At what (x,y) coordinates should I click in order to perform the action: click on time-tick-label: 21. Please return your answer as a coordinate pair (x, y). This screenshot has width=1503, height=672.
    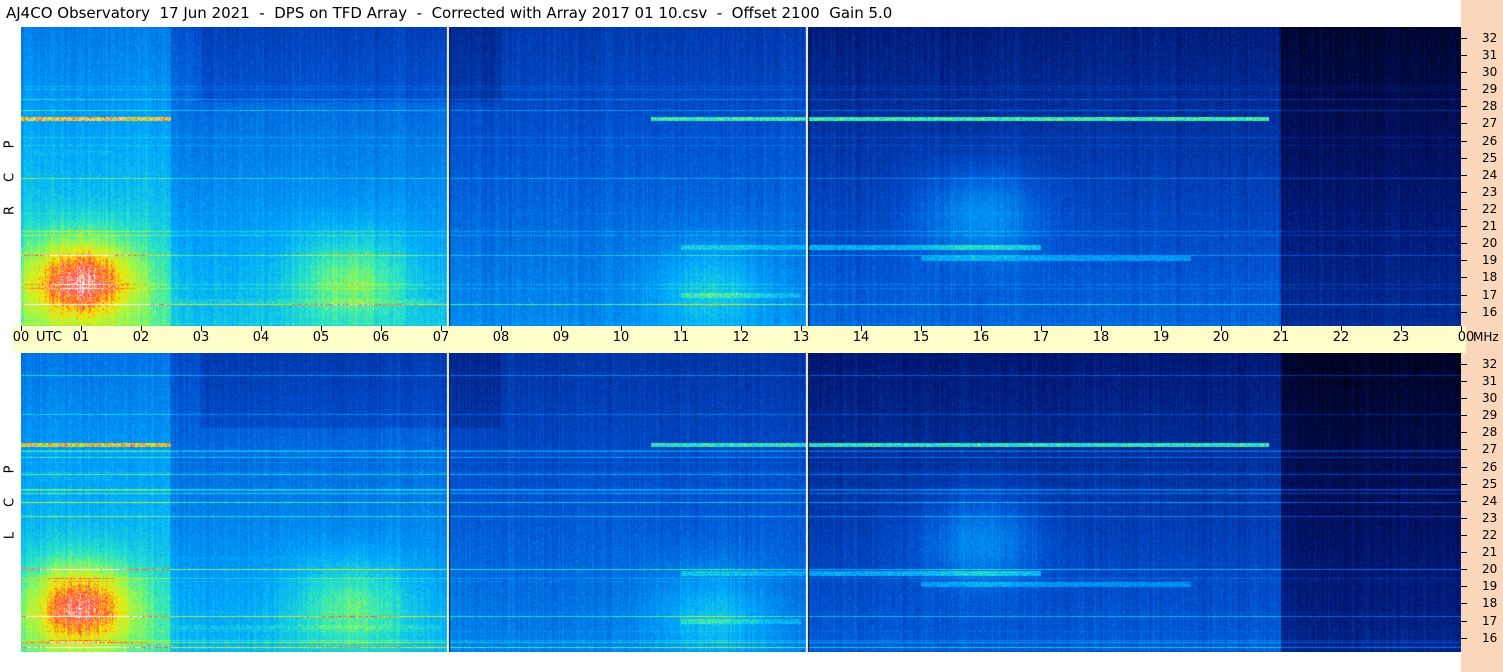
    Looking at the image, I should click on (1281, 337).